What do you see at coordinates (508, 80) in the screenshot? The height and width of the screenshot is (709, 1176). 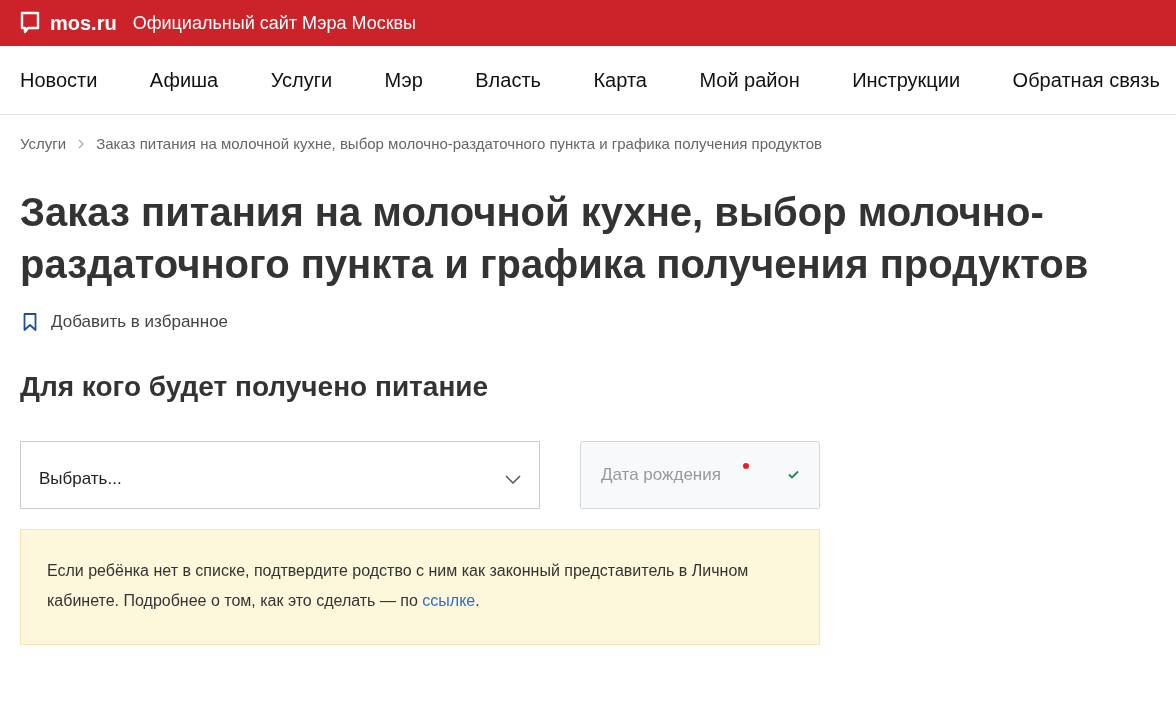 I see `nav-link: Власть` at bounding box center [508, 80].